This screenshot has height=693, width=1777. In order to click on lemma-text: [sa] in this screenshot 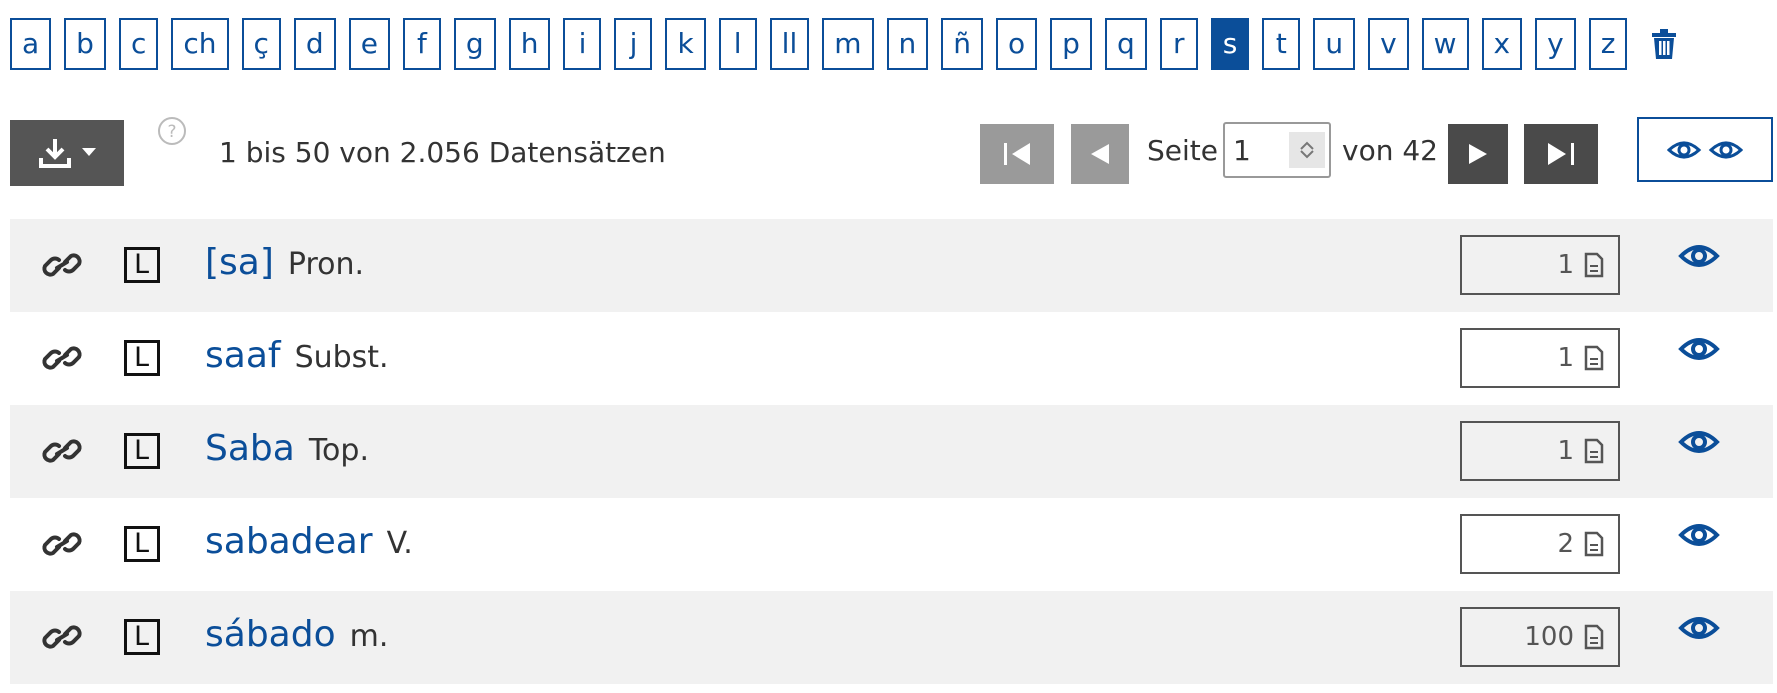, I will do `click(239, 262)`.